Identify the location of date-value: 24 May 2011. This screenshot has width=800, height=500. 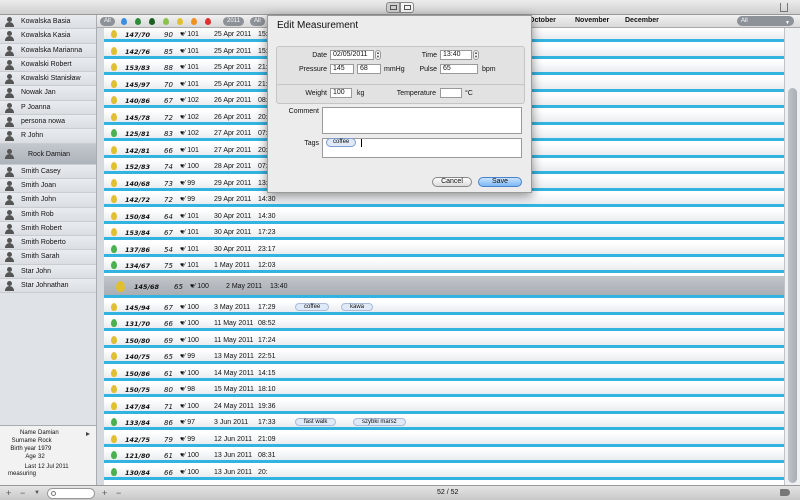
(234, 406).